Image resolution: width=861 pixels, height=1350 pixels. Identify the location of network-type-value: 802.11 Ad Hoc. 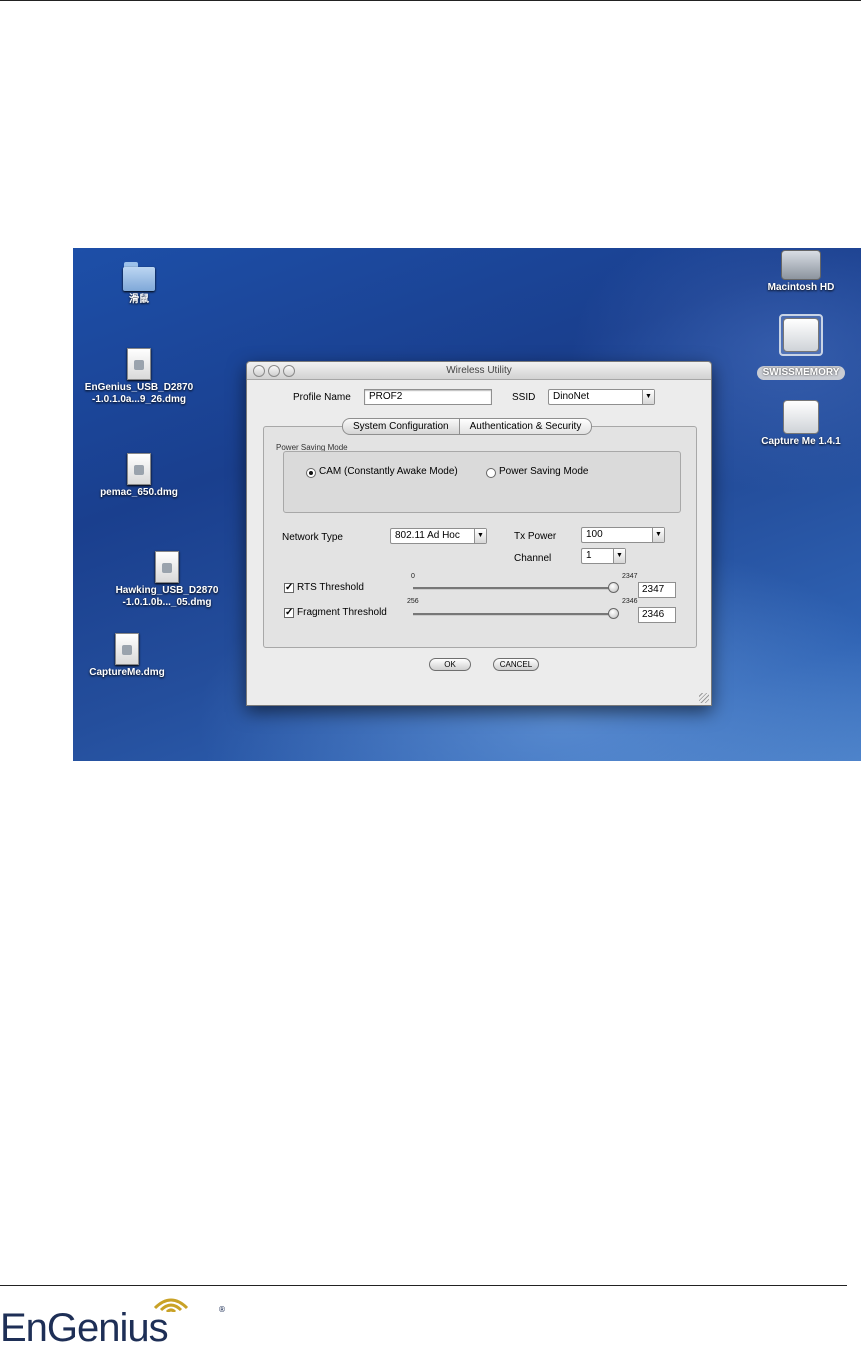
(427, 535).